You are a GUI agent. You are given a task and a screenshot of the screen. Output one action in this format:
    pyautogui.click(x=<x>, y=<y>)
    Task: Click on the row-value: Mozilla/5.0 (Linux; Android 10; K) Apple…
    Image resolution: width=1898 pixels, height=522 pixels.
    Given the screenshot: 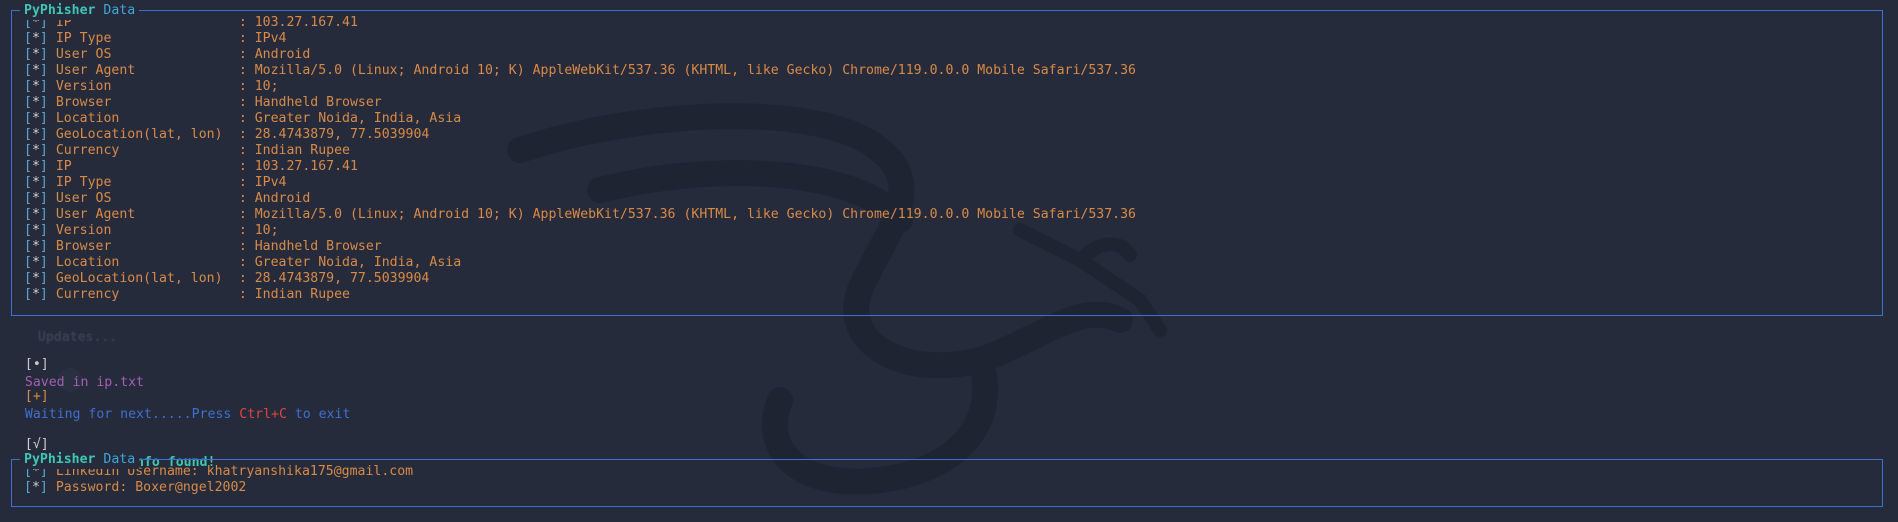 What is the action you would take?
    pyautogui.click(x=695, y=214)
    